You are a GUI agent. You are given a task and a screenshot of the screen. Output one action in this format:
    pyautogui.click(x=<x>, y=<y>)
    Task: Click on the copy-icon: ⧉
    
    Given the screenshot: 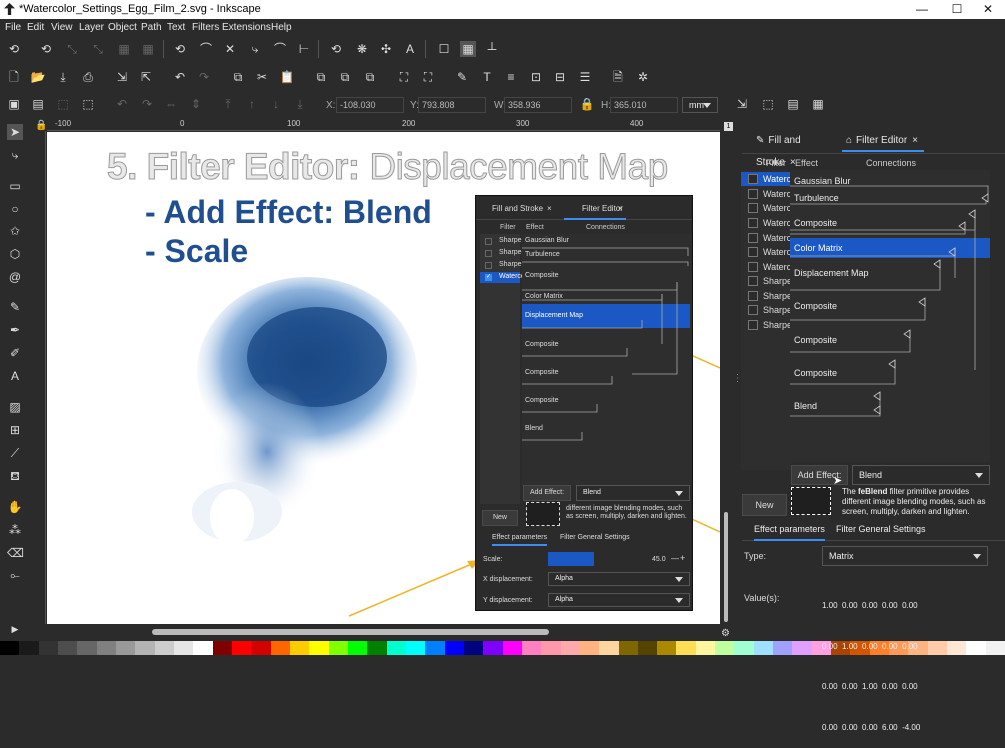 What is the action you would take?
    pyautogui.click(x=238, y=77)
    